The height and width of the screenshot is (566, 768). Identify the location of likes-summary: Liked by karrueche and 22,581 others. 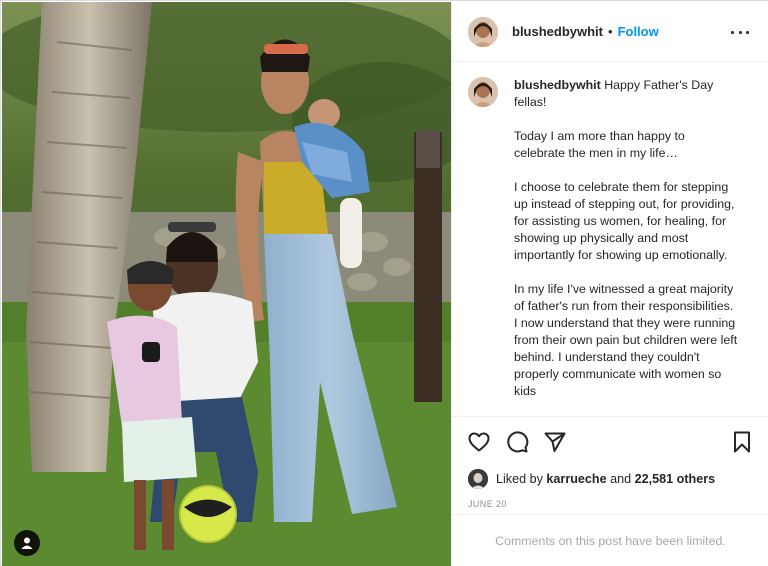
(591, 479).